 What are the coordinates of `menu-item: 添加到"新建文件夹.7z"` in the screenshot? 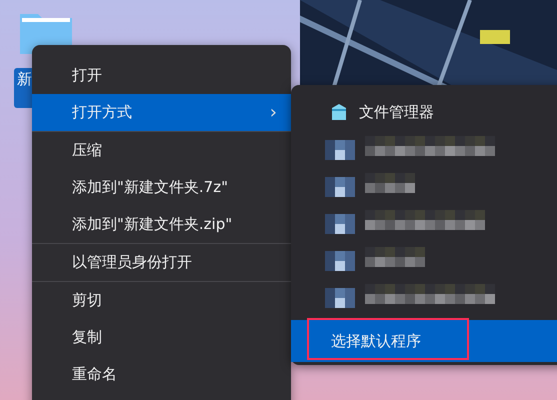 It's located at (161, 187).